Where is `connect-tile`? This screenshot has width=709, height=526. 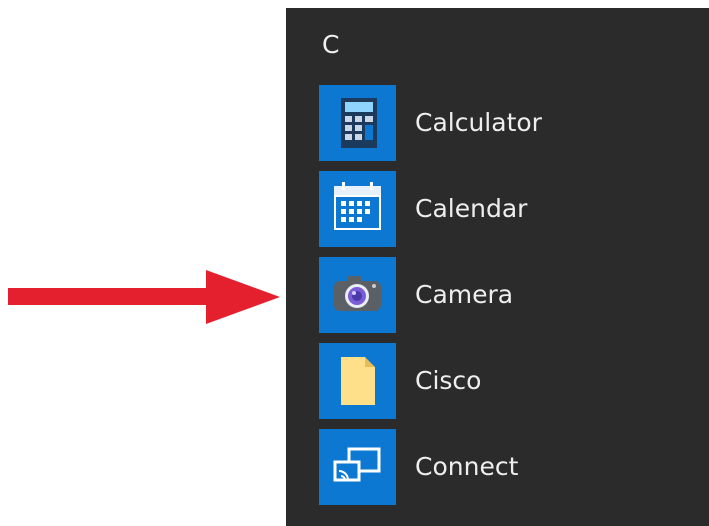 connect-tile is located at coordinates (357, 467).